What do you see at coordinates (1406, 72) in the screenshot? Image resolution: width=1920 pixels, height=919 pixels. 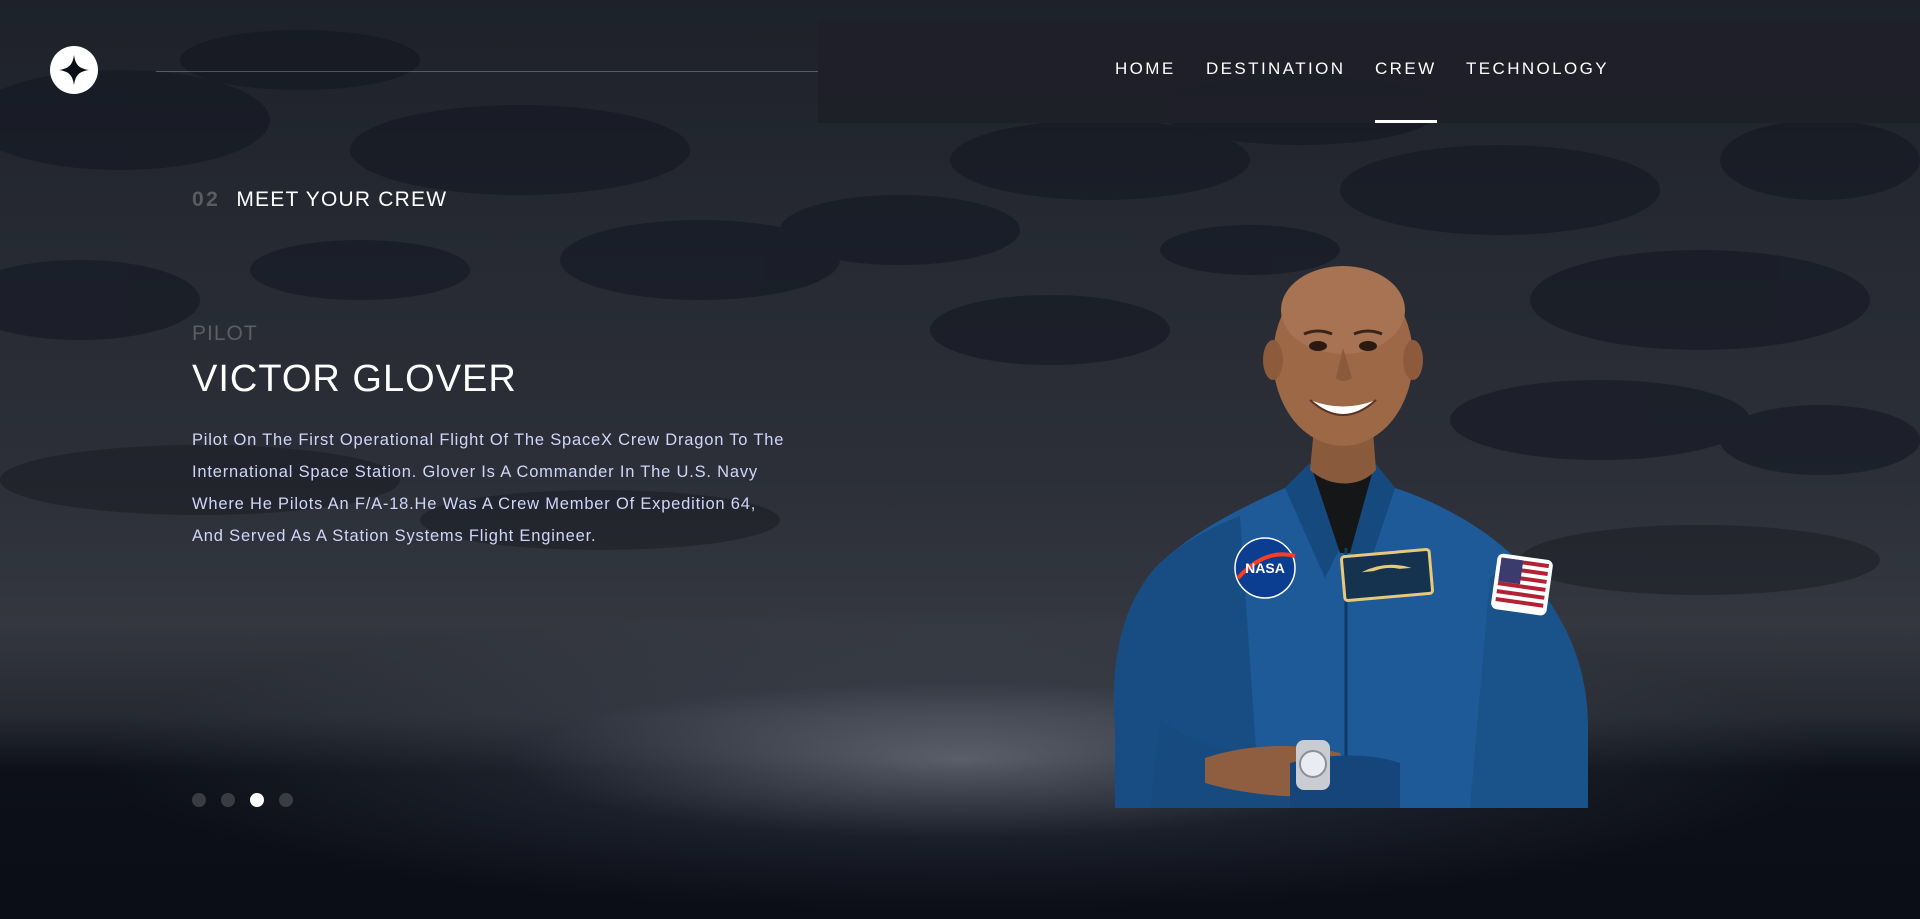 I see `nav-crew: CREW` at bounding box center [1406, 72].